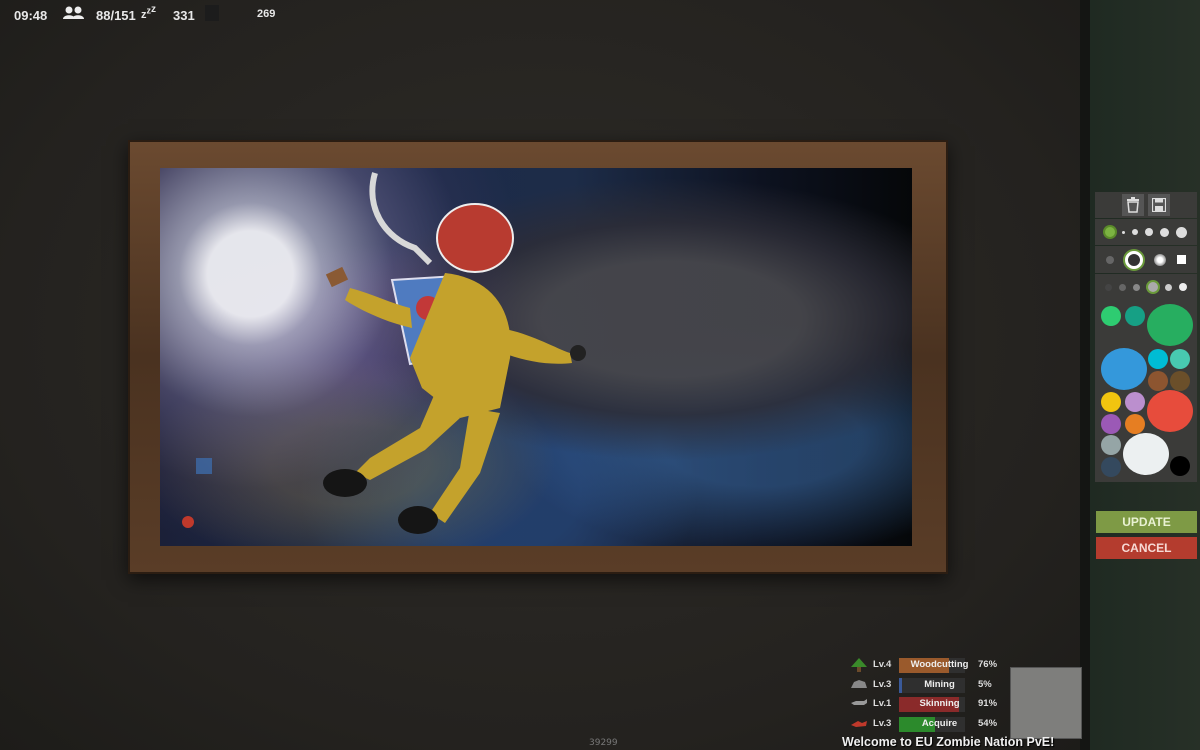  What do you see at coordinates (882, 703) in the screenshot?
I see `skill-level: Lv.1` at bounding box center [882, 703].